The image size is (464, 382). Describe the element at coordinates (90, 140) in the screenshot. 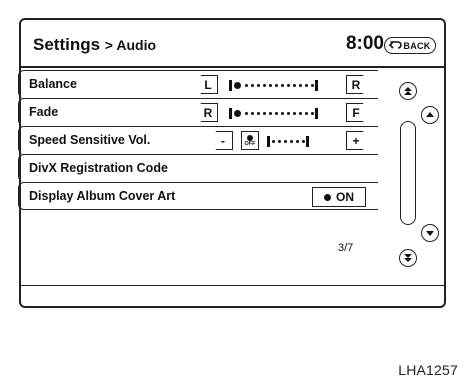

I see `row-label: Speed Sensitive Vol.` at that location.